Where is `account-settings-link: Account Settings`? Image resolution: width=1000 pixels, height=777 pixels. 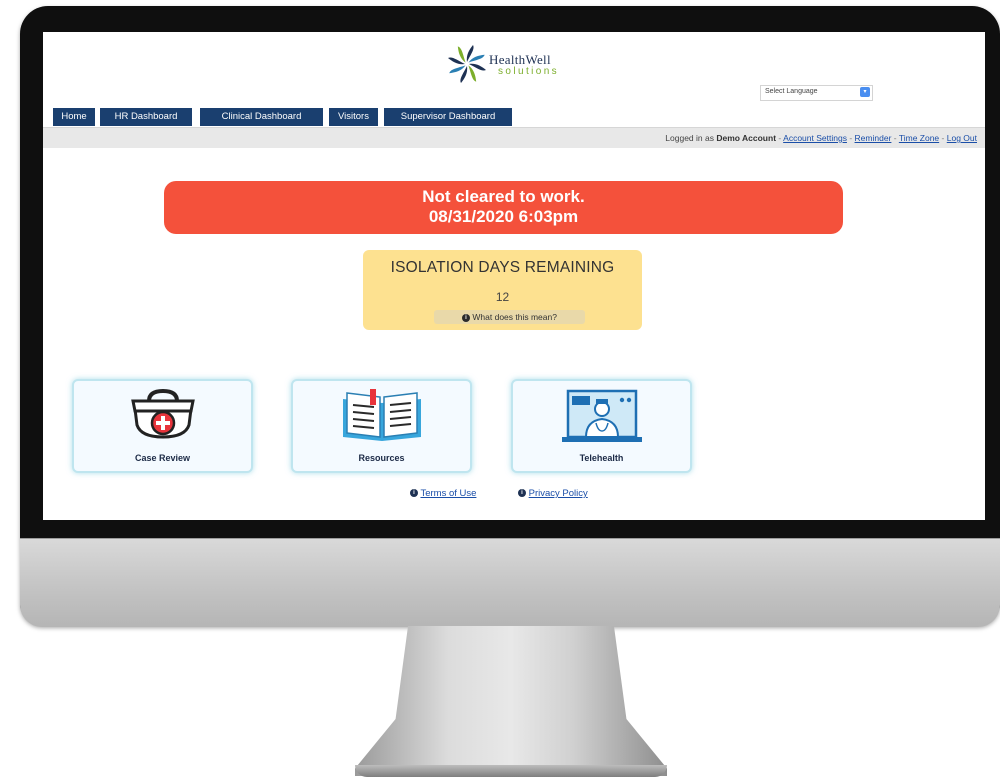 account-settings-link: Account Settings is located at coordinates (815, 138).